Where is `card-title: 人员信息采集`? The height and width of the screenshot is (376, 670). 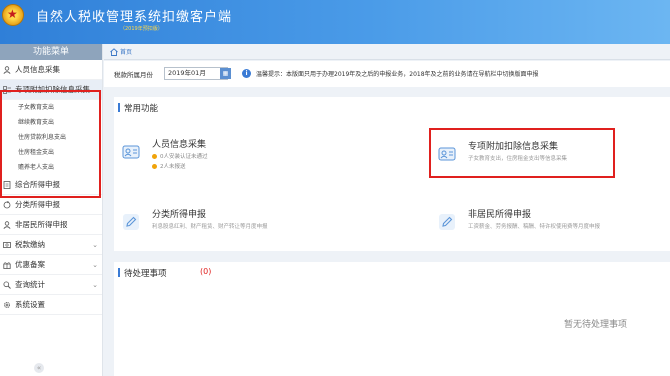
card-title: 人员信息采集 is located at coordinates (179, 145).